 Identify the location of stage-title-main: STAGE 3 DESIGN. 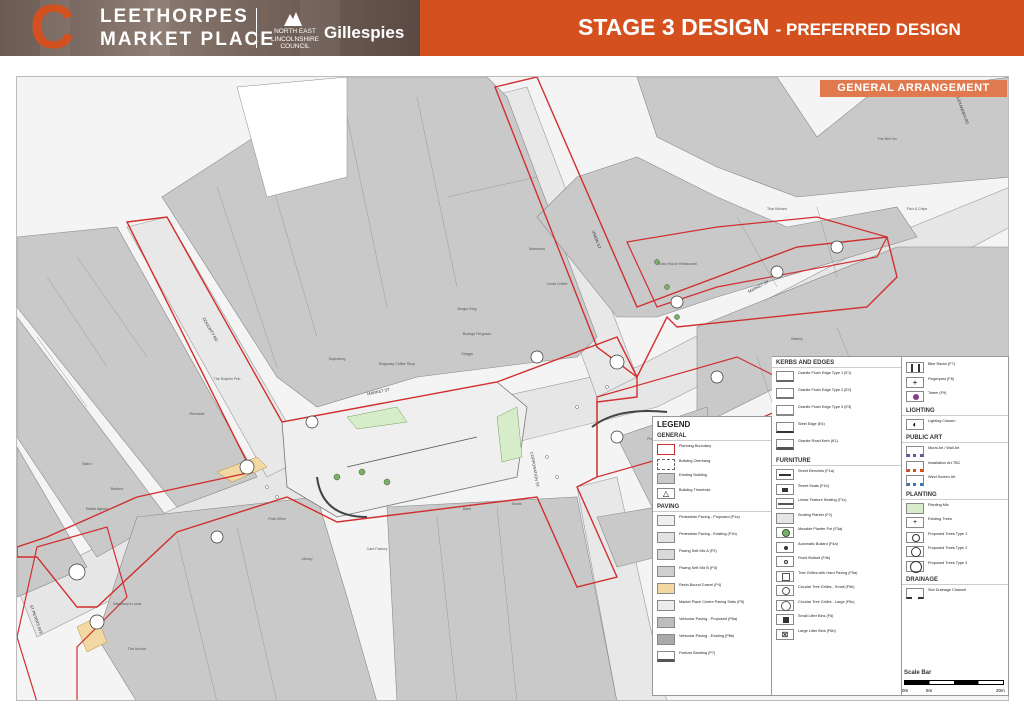
(674, 27).